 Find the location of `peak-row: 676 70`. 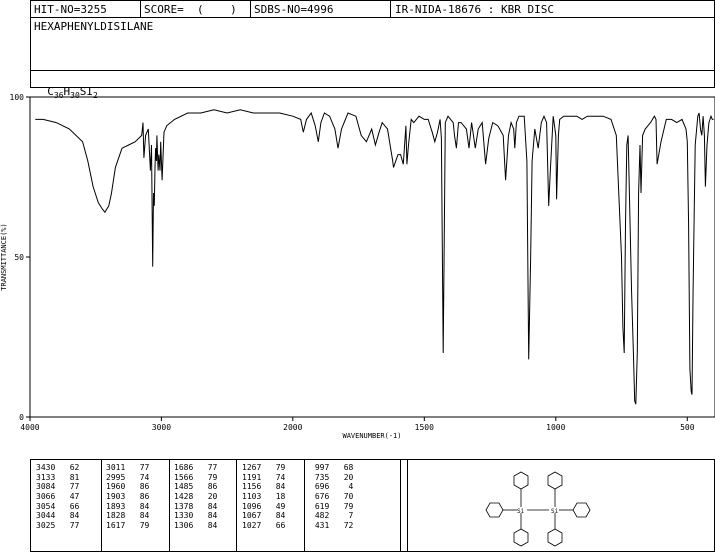

peak-row: 676 70 is located at coordinates (332, 497).